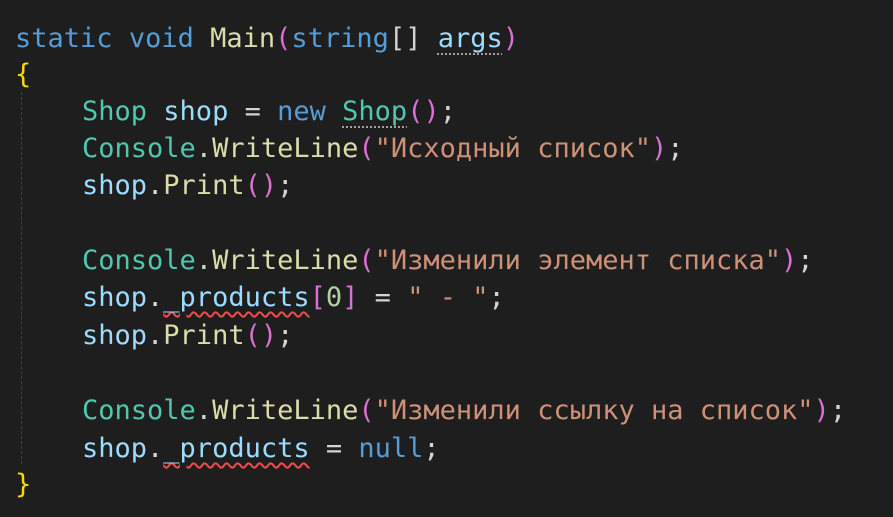 This screenshot has width=893, height=517. I want to click on close-bracket: ], so click(350, 297).